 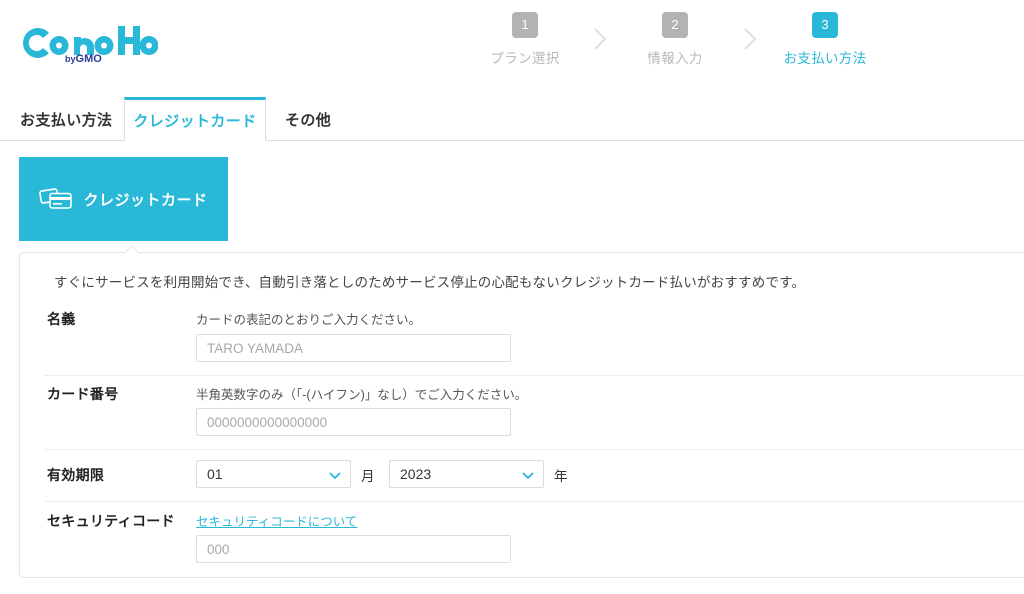 What do you see at coordinates (675, 58) in the screenshot?
I see `step-2-label: 情報入力` at bounding box center [675, 58].